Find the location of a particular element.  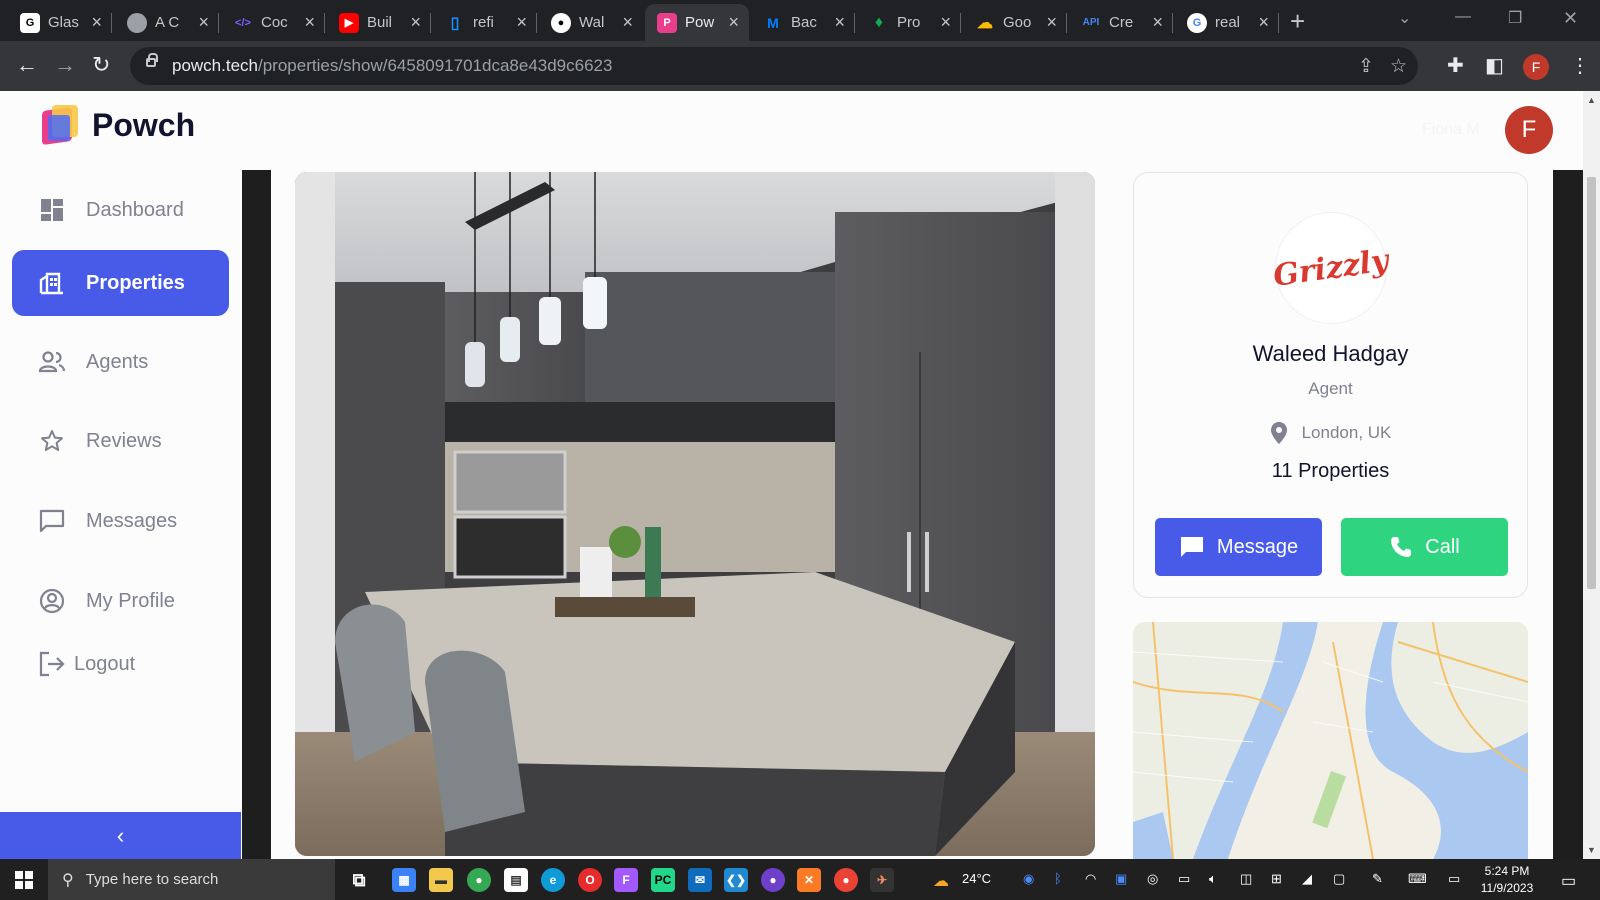

sidebar-item-messages: Messages is located at coordinates (120, 521).